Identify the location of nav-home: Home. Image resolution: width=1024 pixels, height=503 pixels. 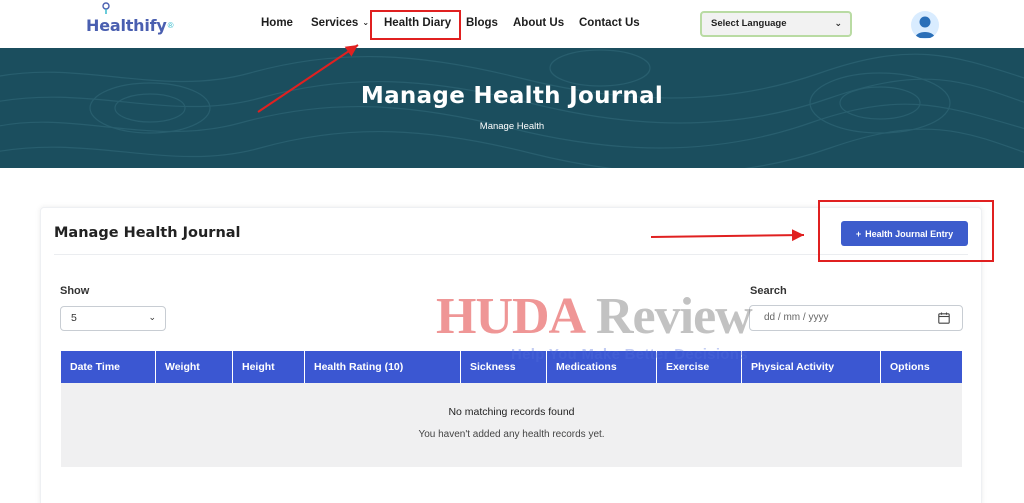
(277, 23).